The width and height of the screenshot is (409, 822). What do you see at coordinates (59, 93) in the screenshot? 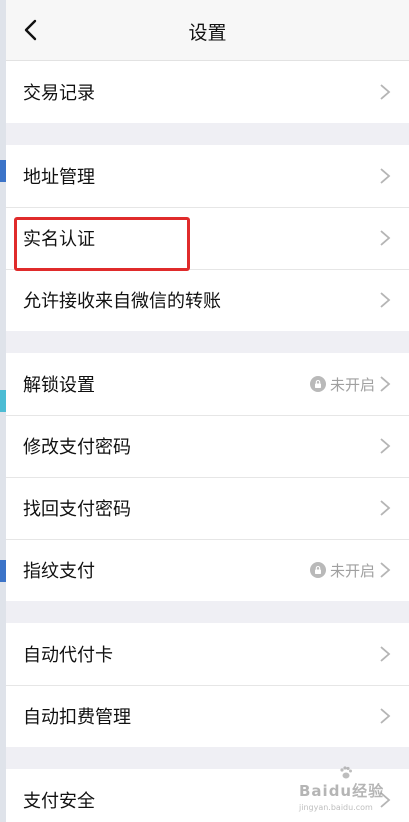
I see `settings-item-label: 交易记录` at bounding box center [59, 93].